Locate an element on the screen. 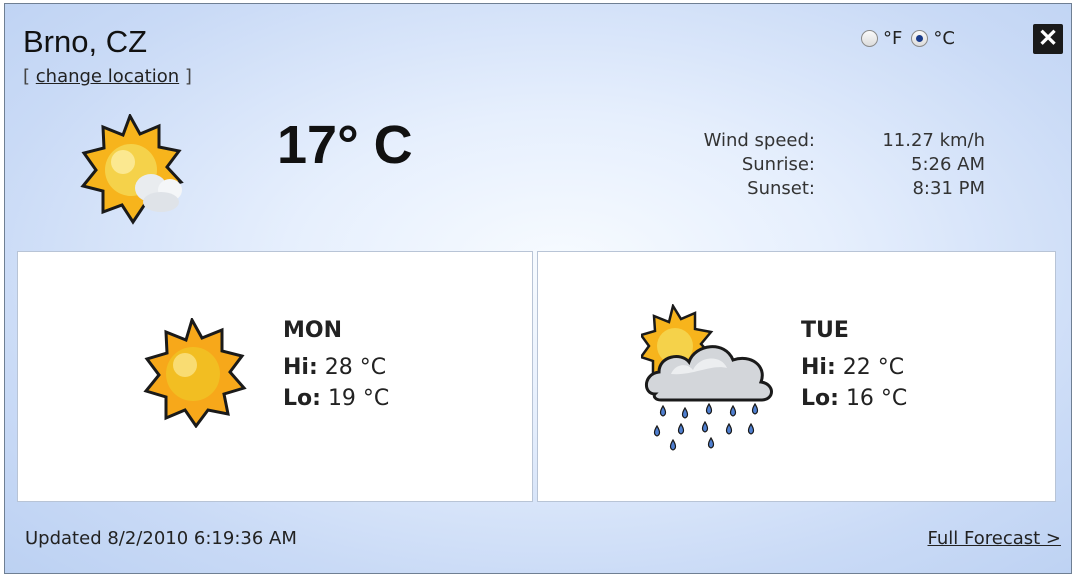 Image resolution: width=1079 pixels, height=579 pixels. sun-icon is located at coordinates (195, 373).